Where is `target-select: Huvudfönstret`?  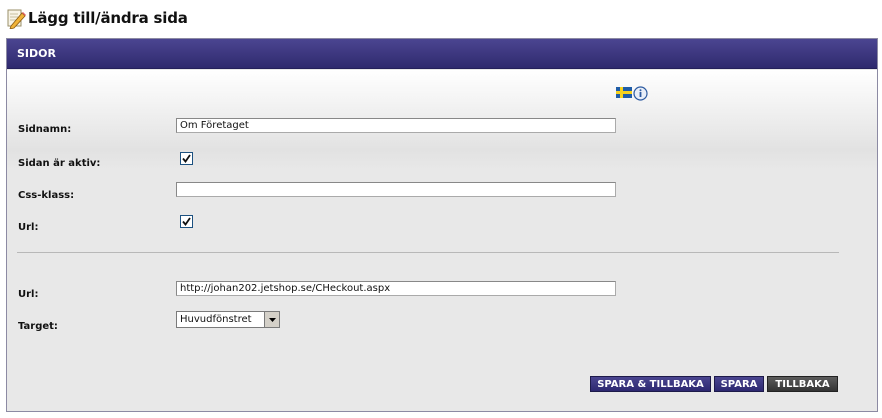 target-select: Huvudfönstret is located at coordinates (228, 319).